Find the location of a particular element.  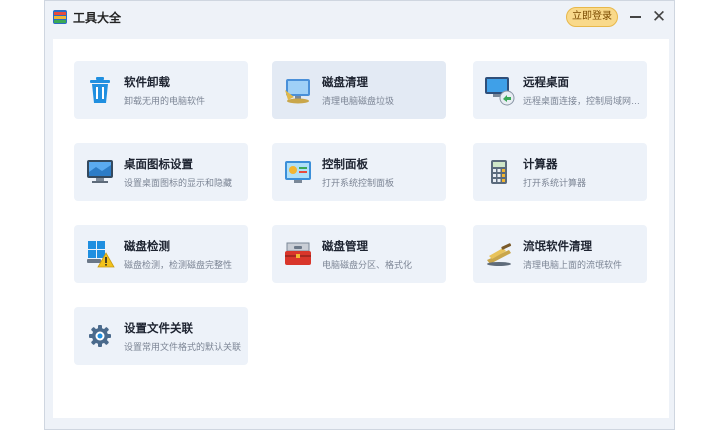

calculator-icon is located at coordinates (499, 172).